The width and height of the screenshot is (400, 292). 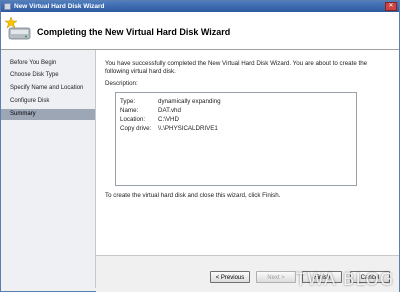 What do you see at coordinates (7, 6) in the screenshot?
I see `window-icon` at bounding box center [7, 6].